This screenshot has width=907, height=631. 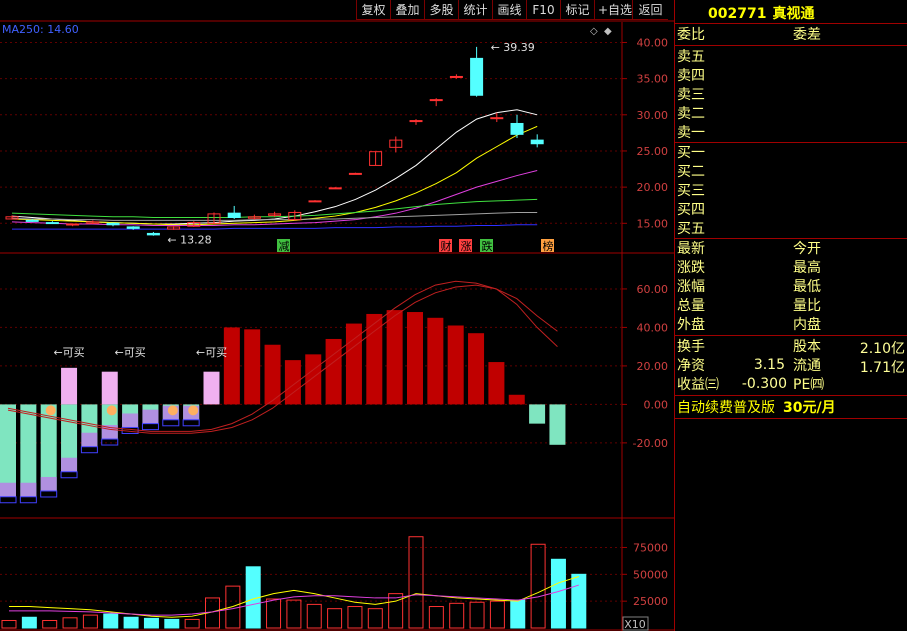 I want to click on stock-title: 002771 真视通, so click(x=764, y=13).